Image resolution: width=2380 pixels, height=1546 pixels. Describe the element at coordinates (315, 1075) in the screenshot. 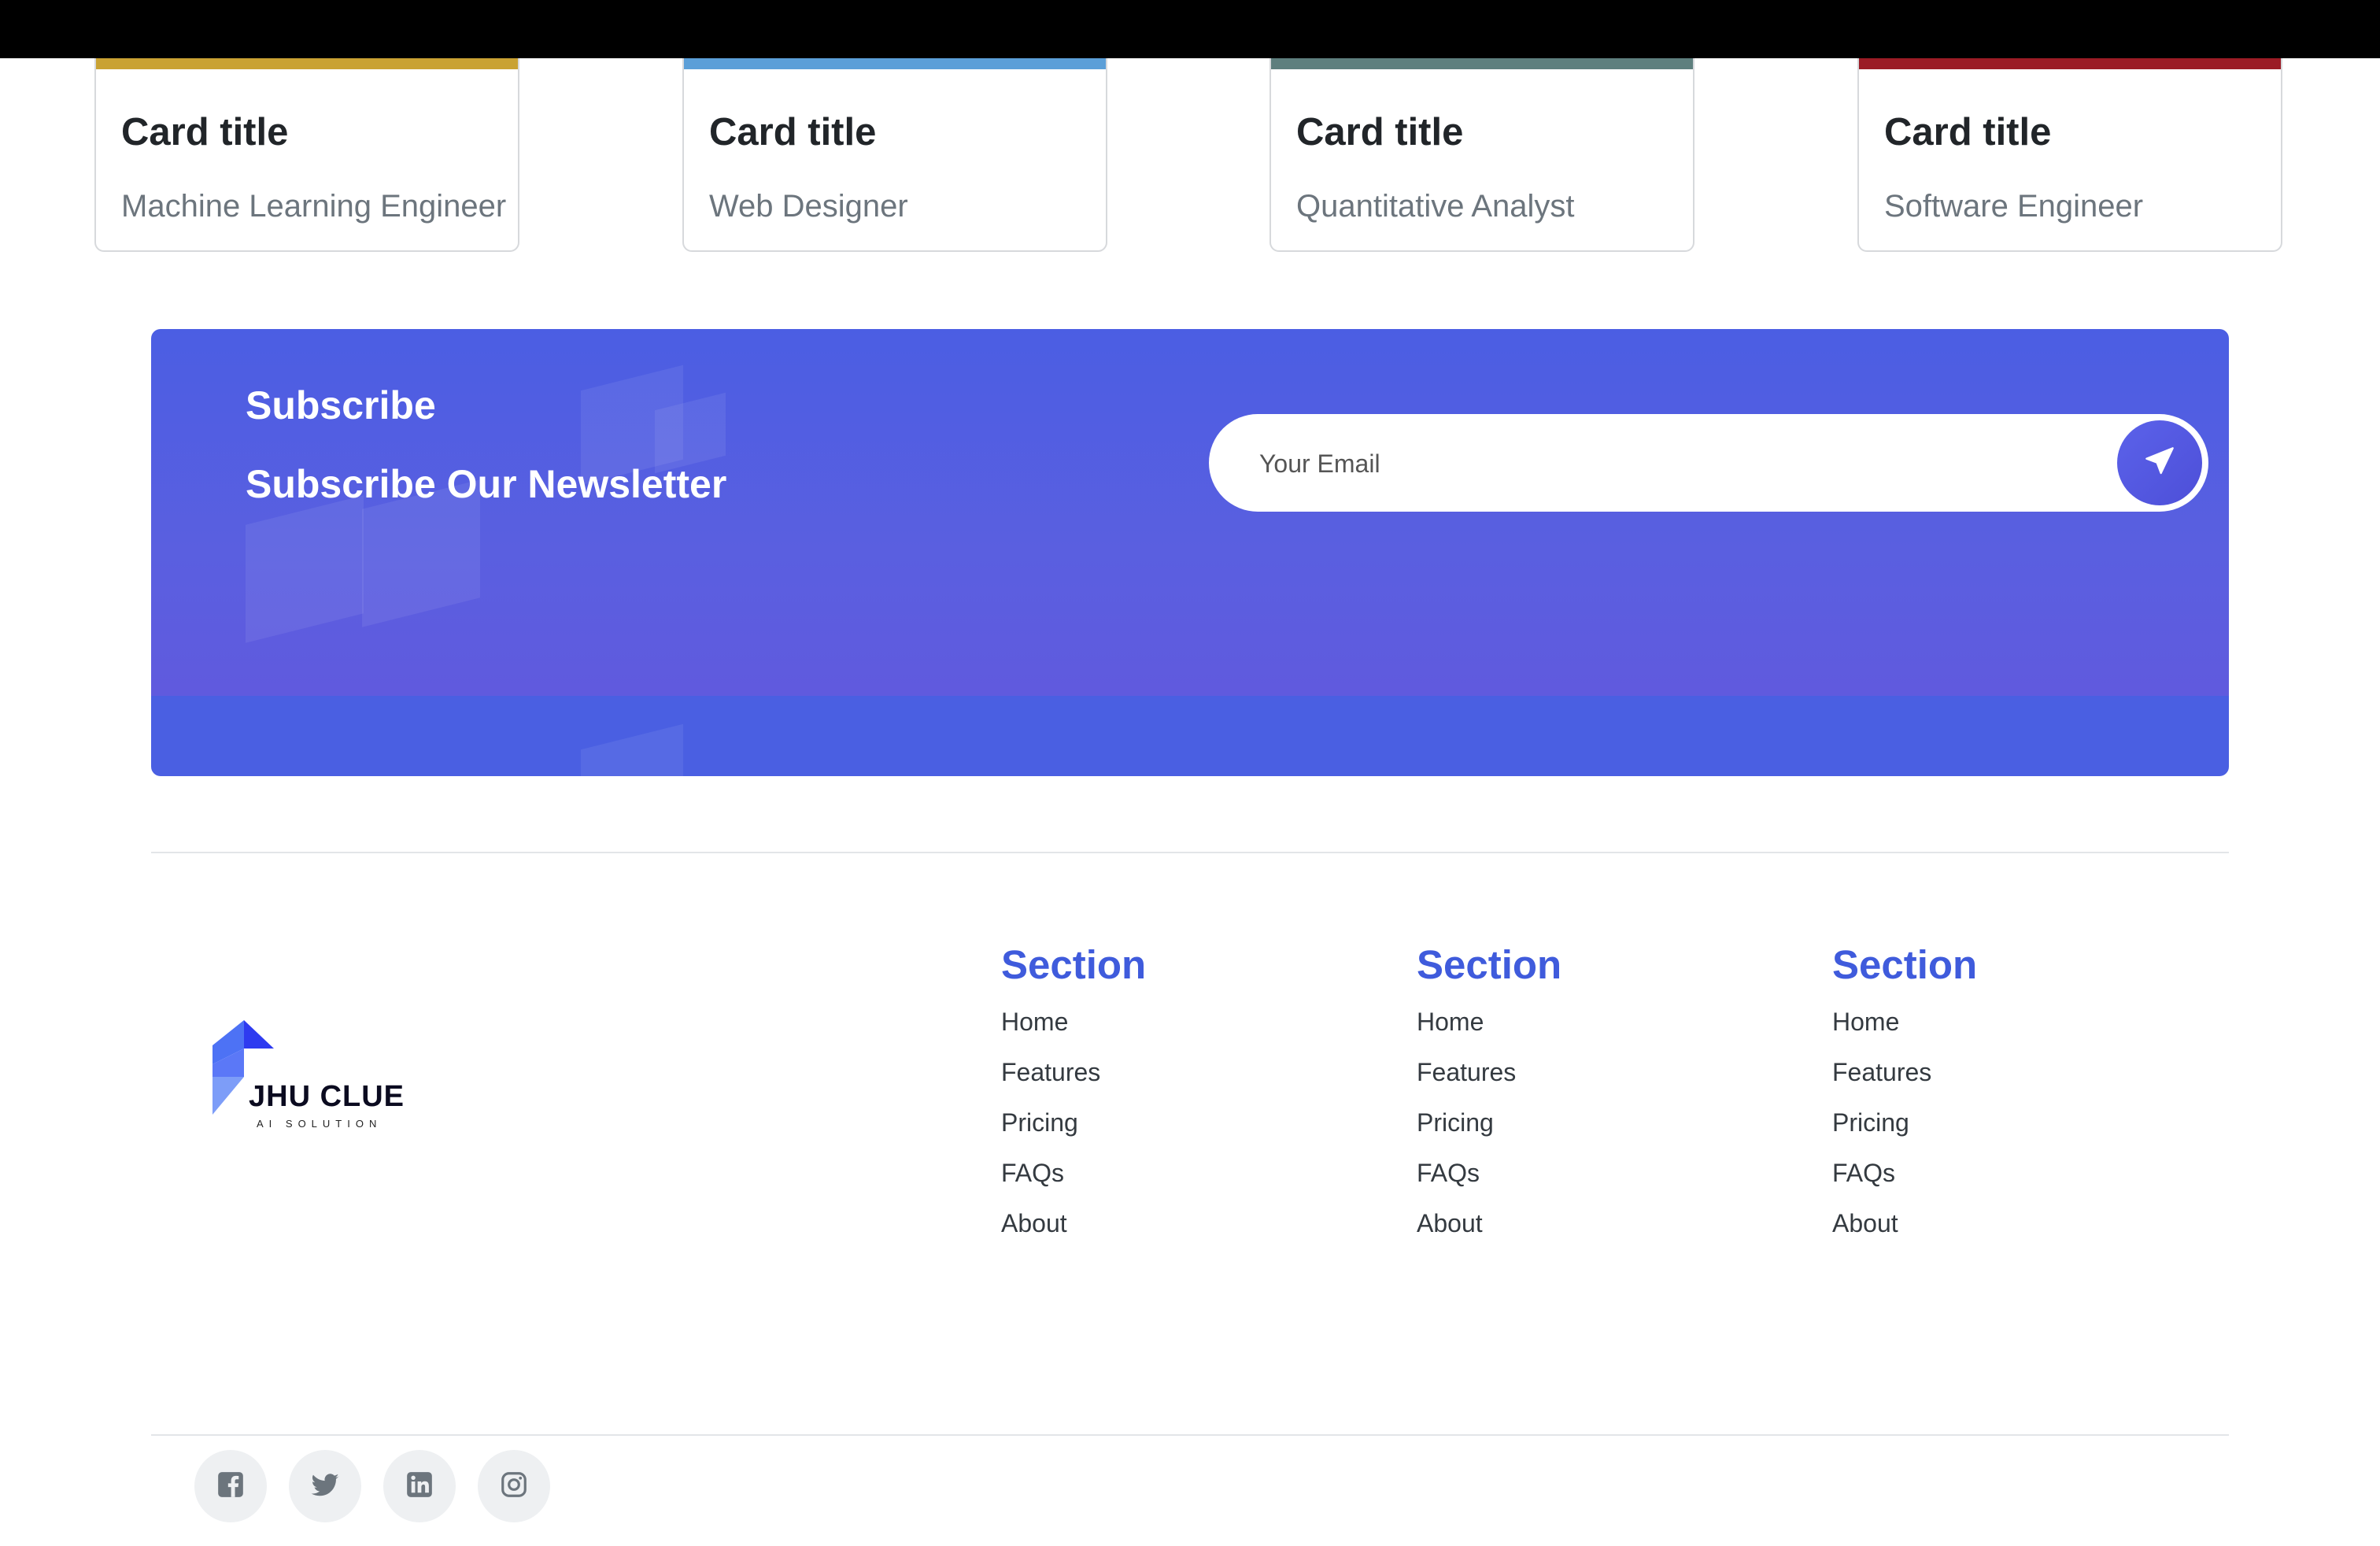

I see `brand-logo` at that location.